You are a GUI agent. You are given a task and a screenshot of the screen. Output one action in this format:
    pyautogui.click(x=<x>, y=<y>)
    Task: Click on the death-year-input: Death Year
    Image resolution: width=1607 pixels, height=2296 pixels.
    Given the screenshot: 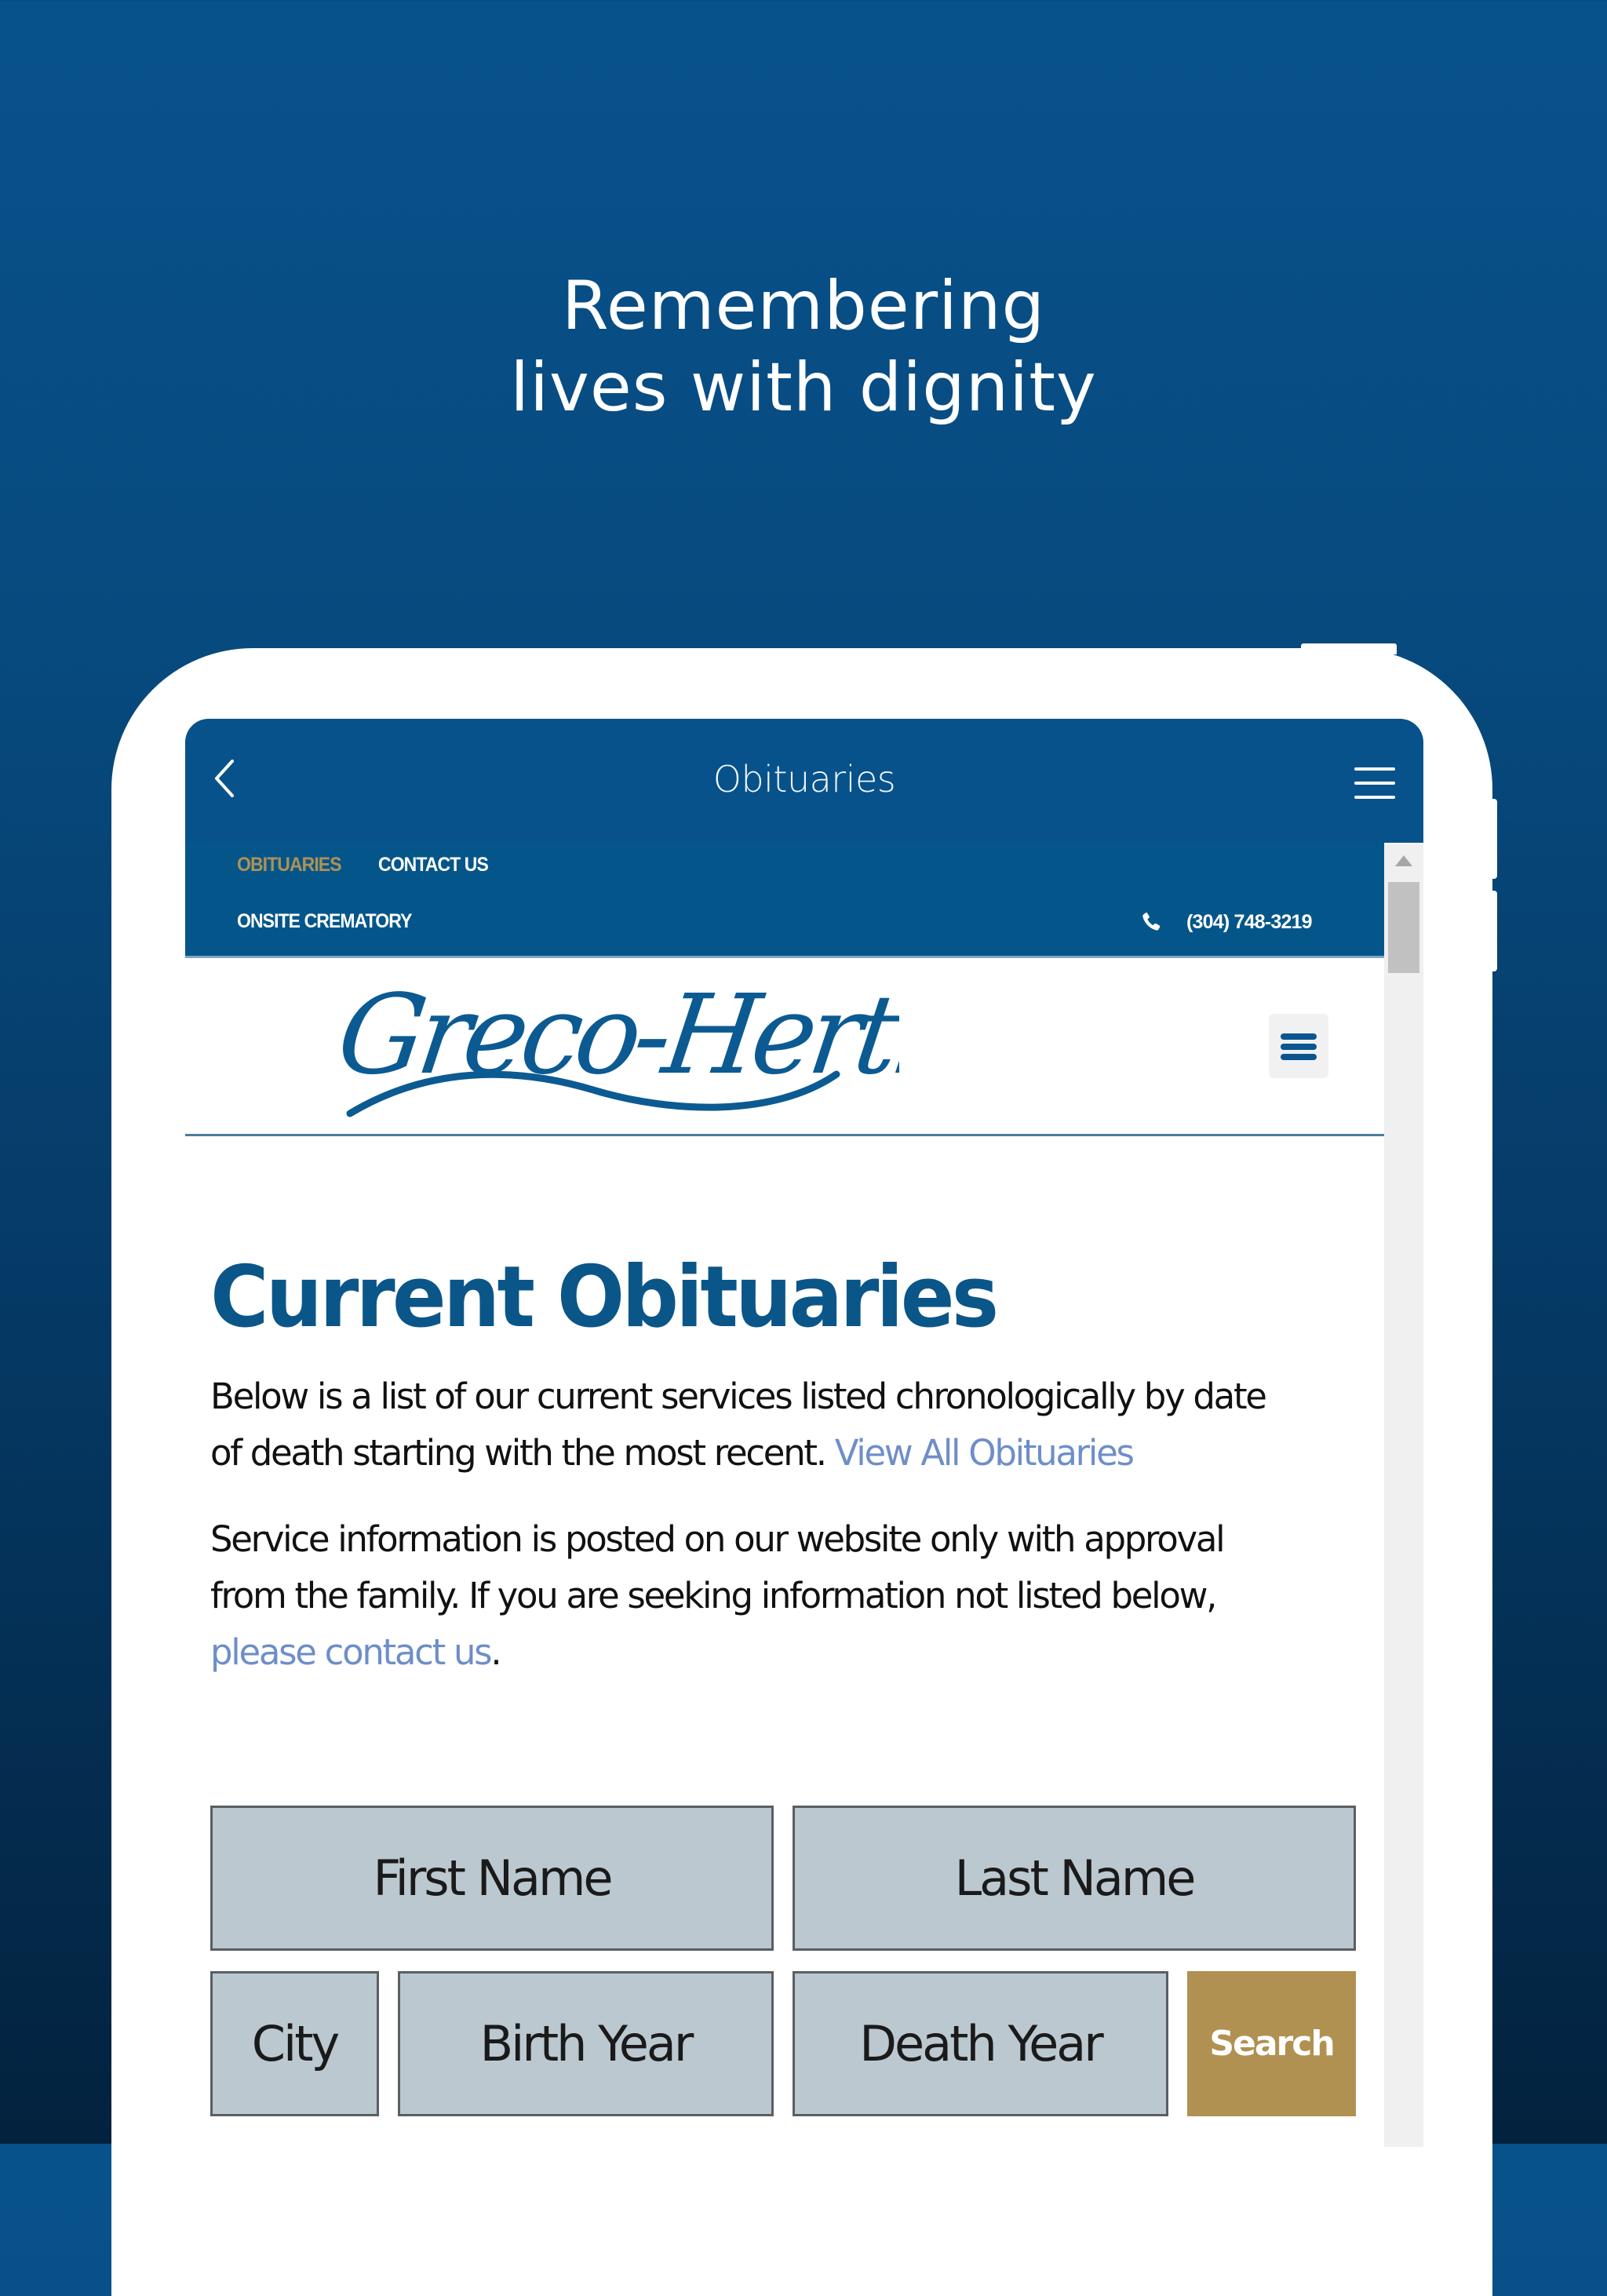 What is the action you would take?
    pyautogui.click(x=981, y=2043)
    